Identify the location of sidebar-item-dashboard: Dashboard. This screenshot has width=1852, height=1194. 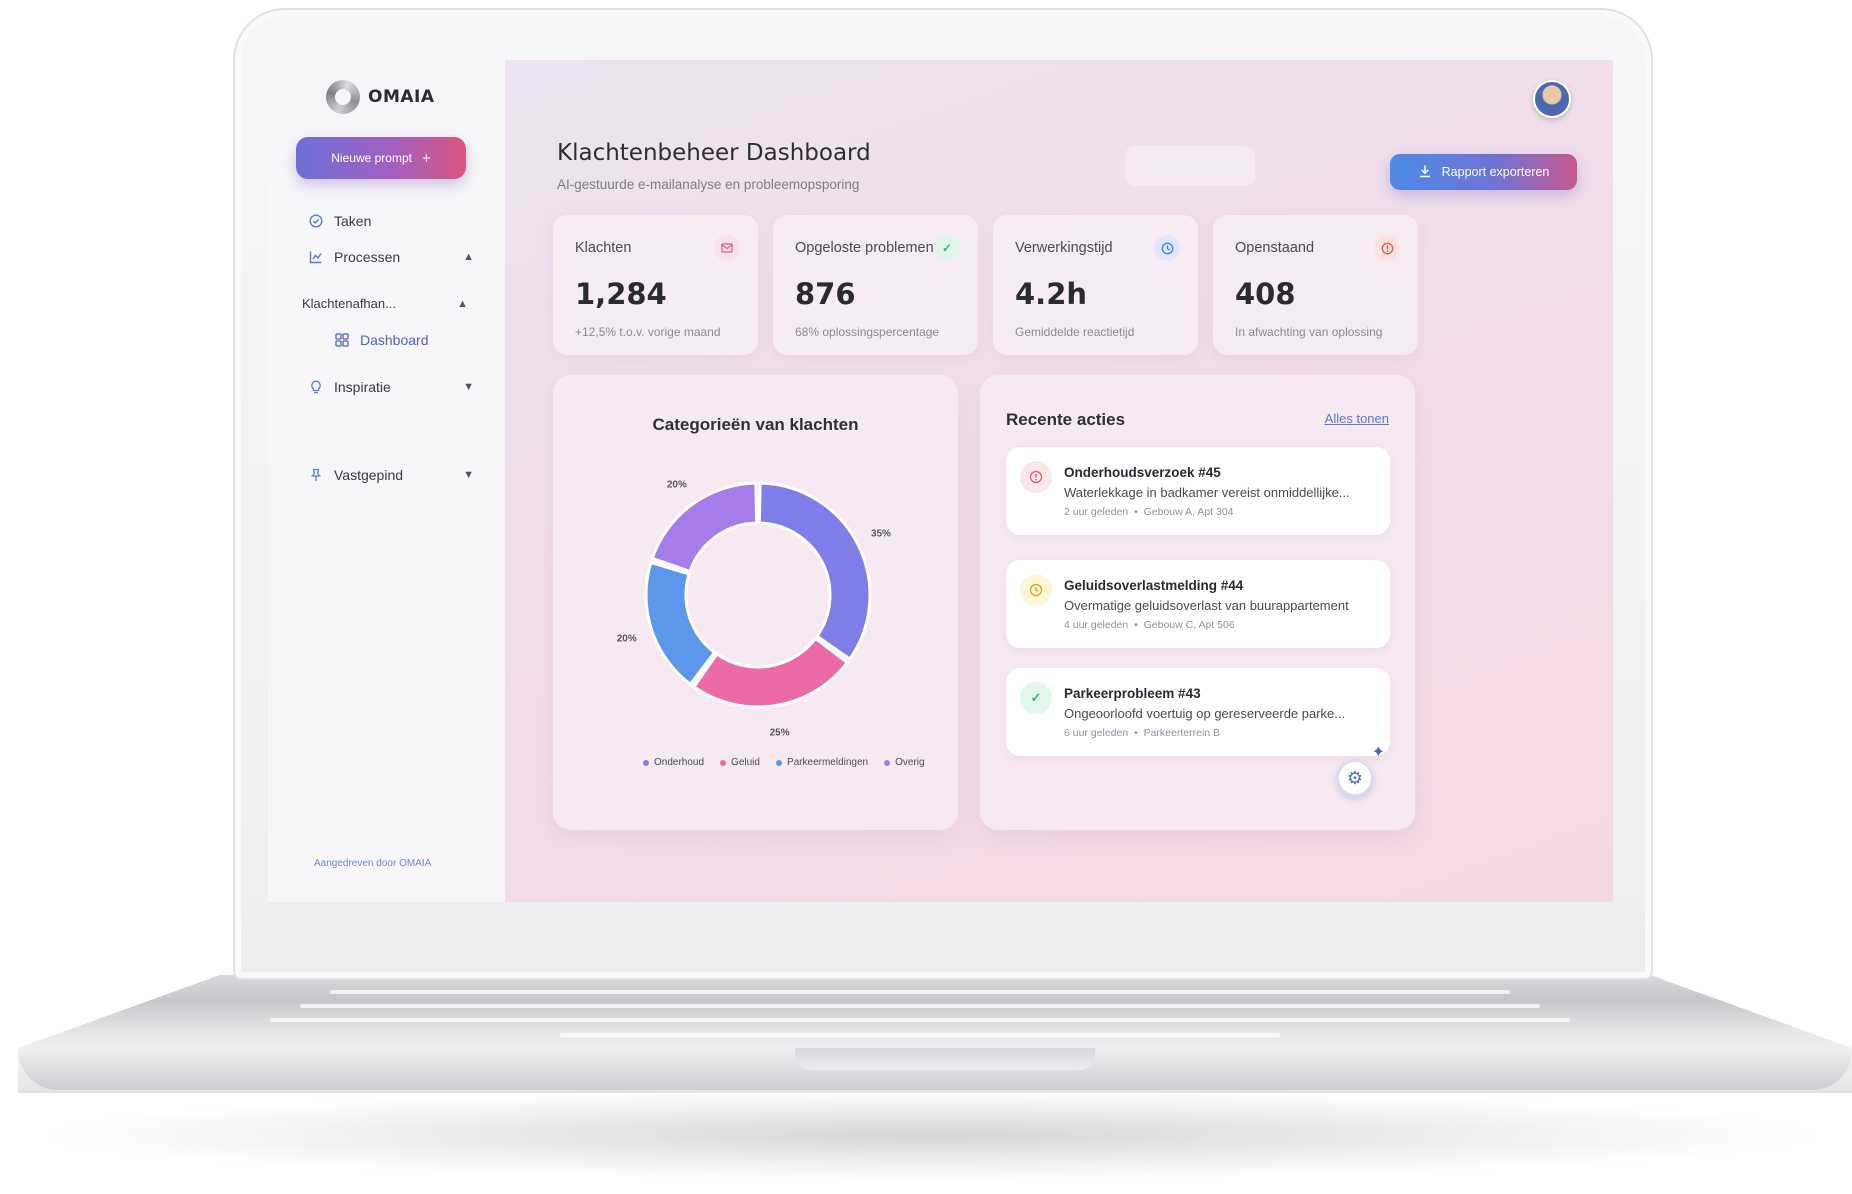
(417, 340).